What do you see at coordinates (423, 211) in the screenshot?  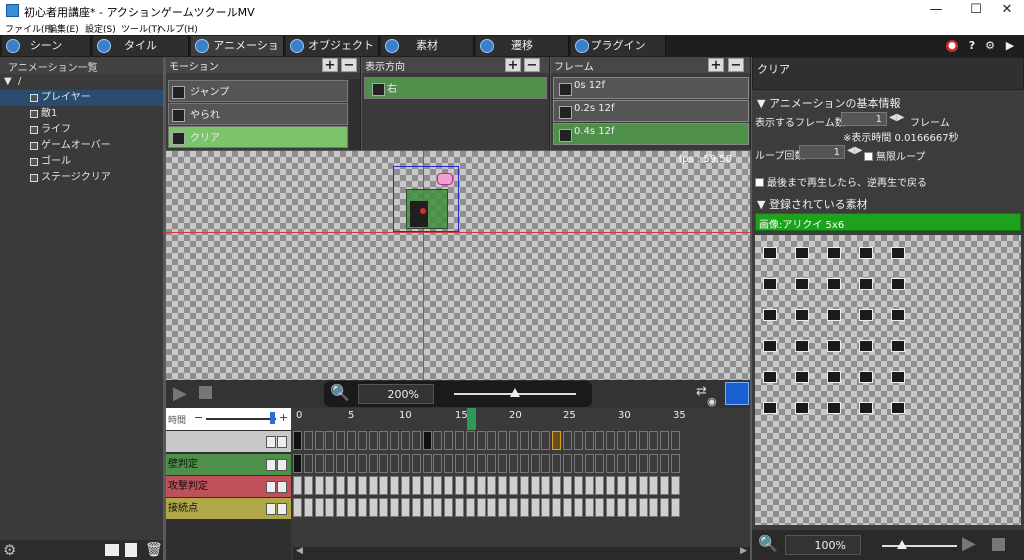 I see `origin-point-icon` at bounding box center [423, 211].